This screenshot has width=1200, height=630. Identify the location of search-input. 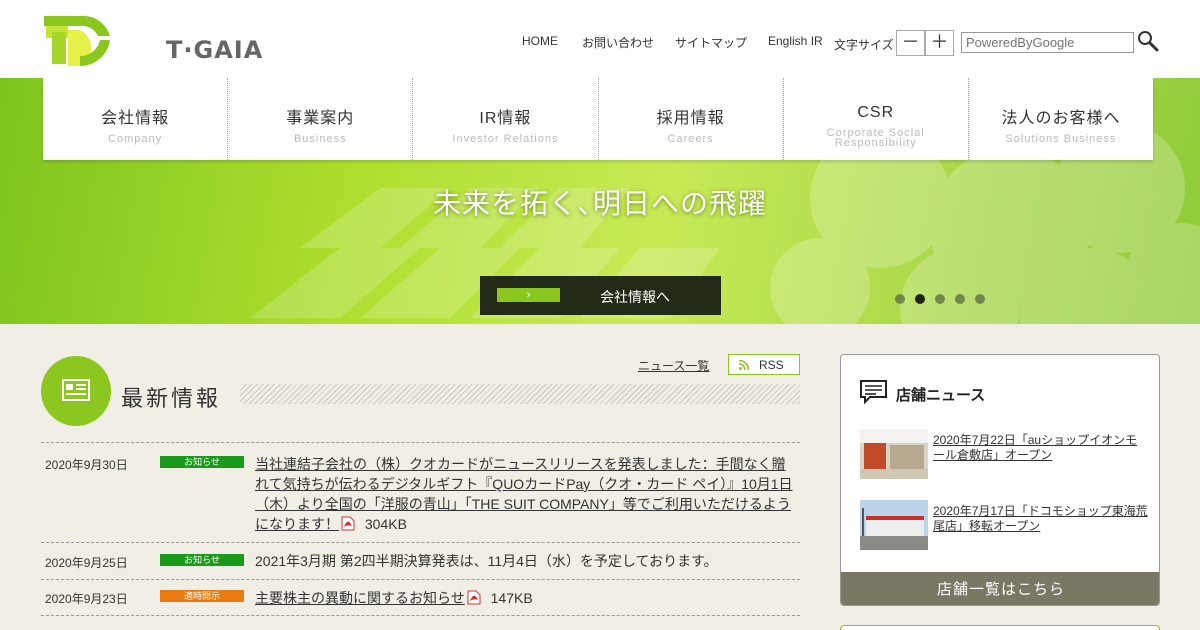
(1047, 42).